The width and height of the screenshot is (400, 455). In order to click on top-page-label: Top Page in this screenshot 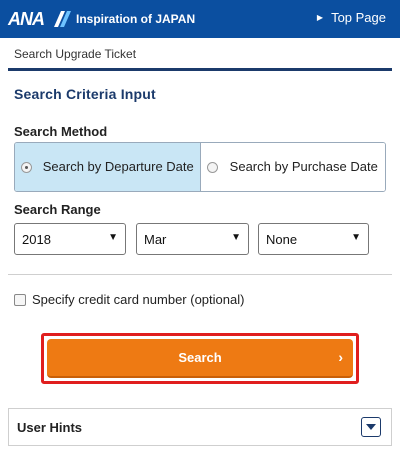, I will do `click(358, 17)`.